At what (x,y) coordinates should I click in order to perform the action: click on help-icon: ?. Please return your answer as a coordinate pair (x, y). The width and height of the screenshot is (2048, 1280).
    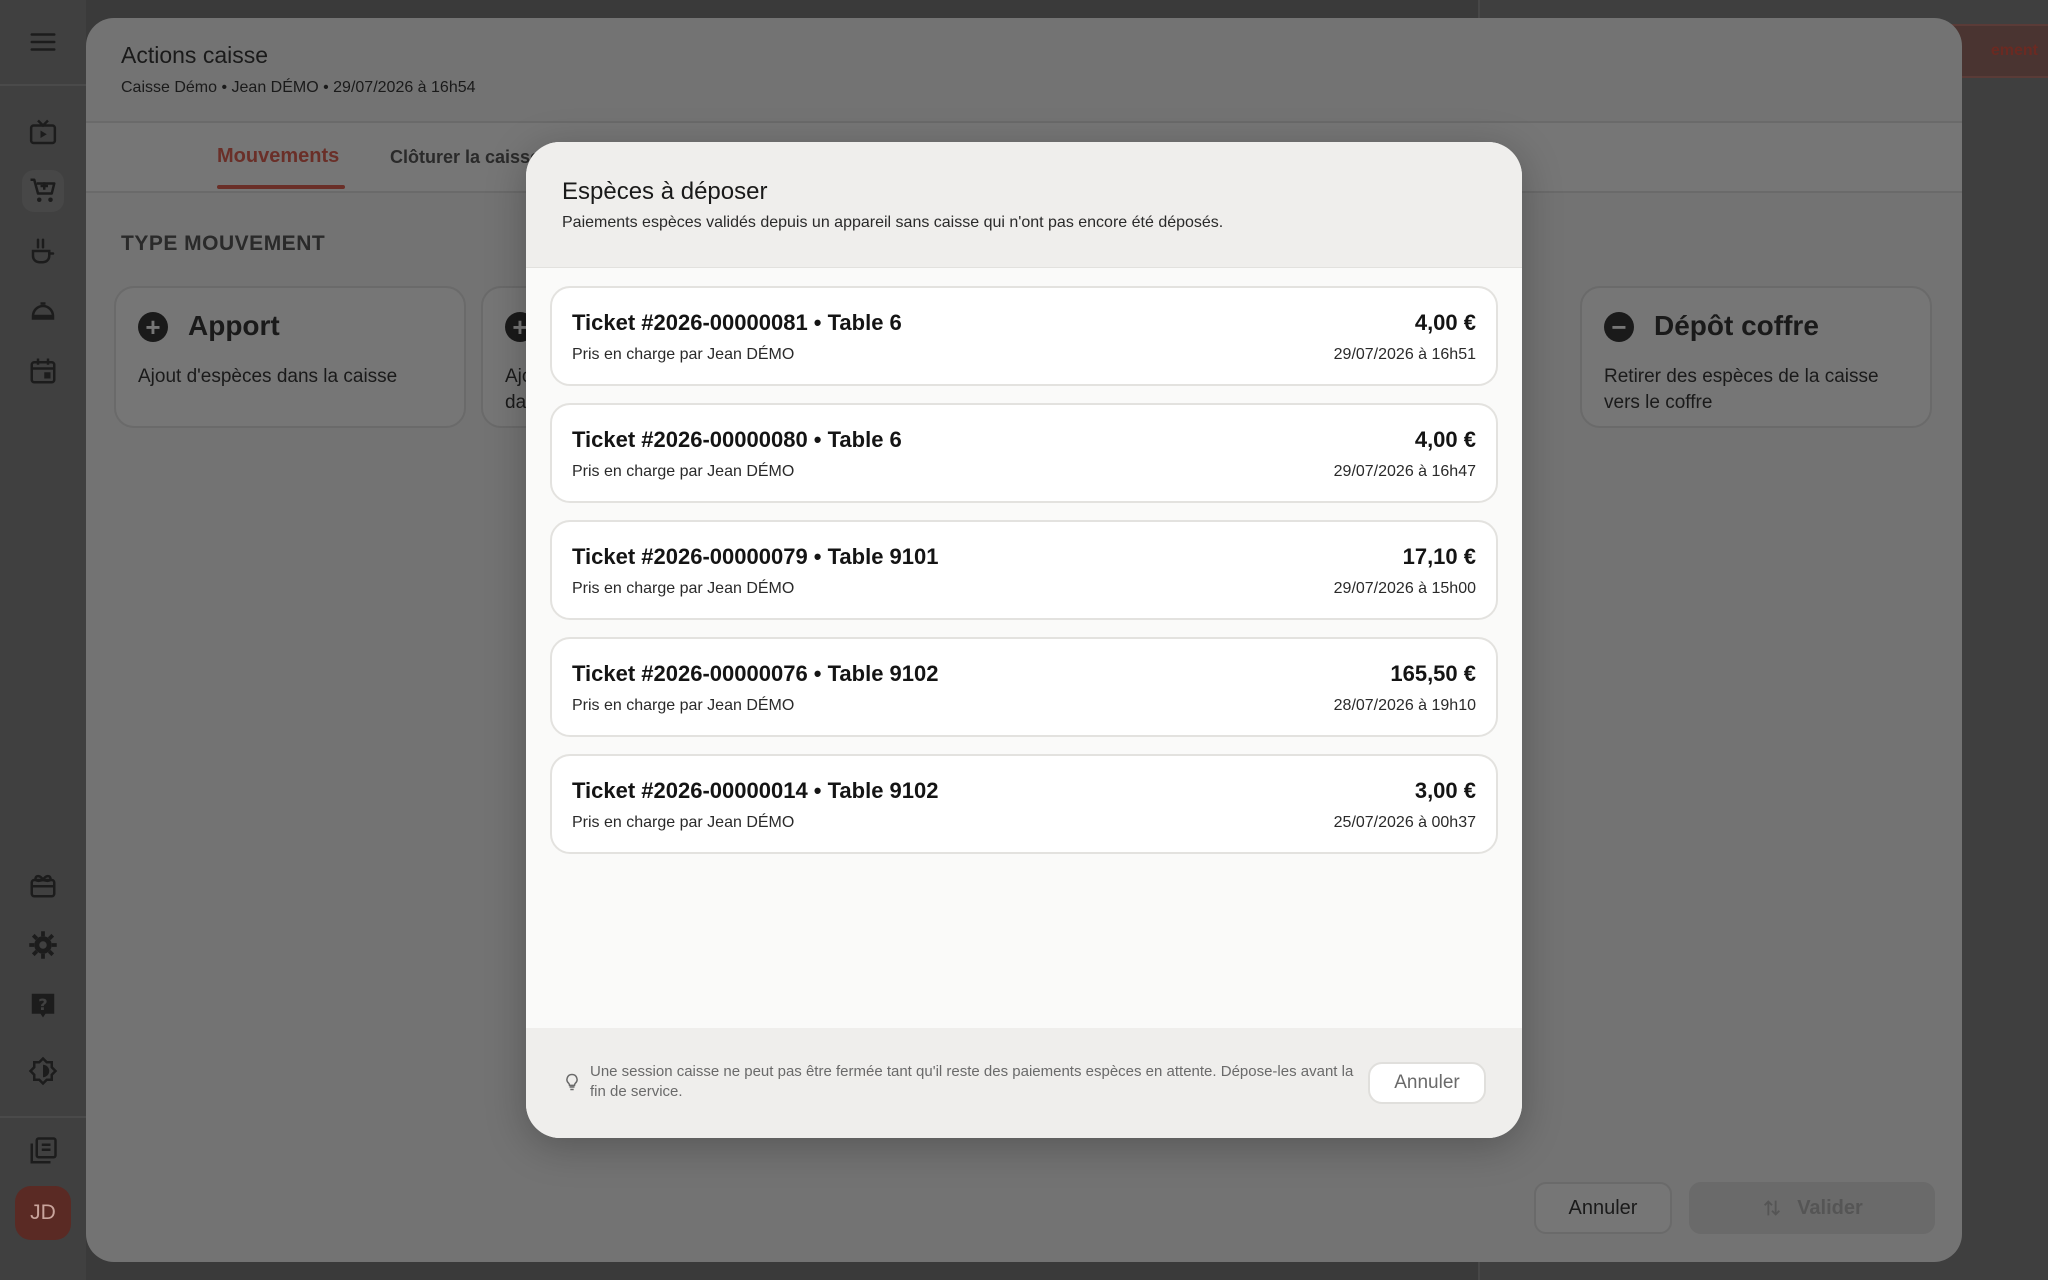
    Looking at the image, I should click on (43, 1005).